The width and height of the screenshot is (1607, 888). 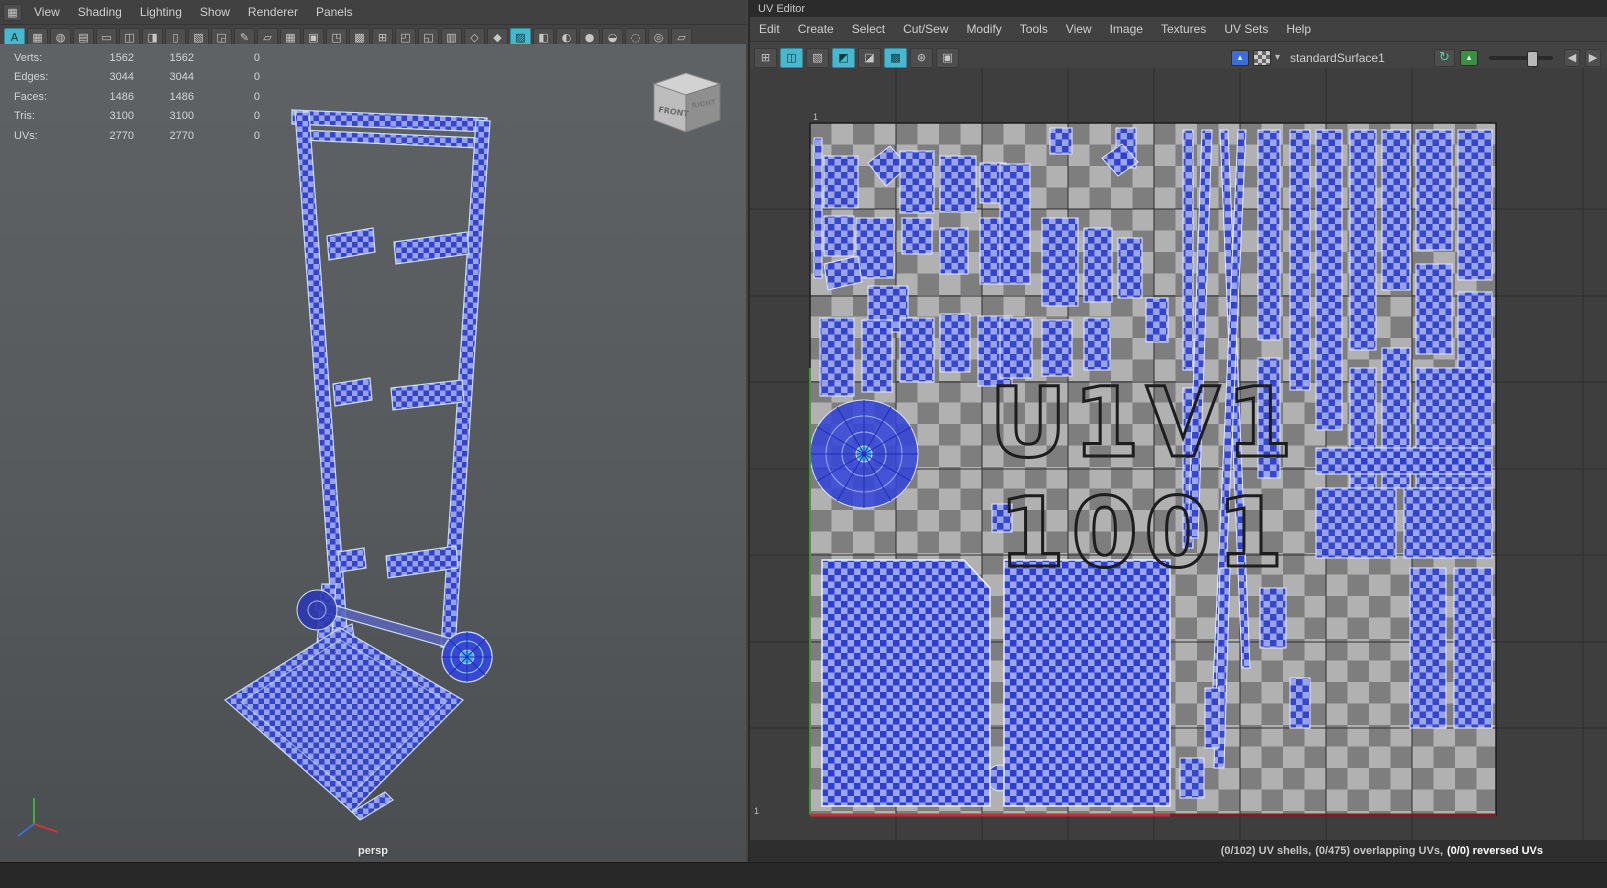 I want to click on status-reversed-count: (0/0) reversed UVs, so click(x=1495, y=851).